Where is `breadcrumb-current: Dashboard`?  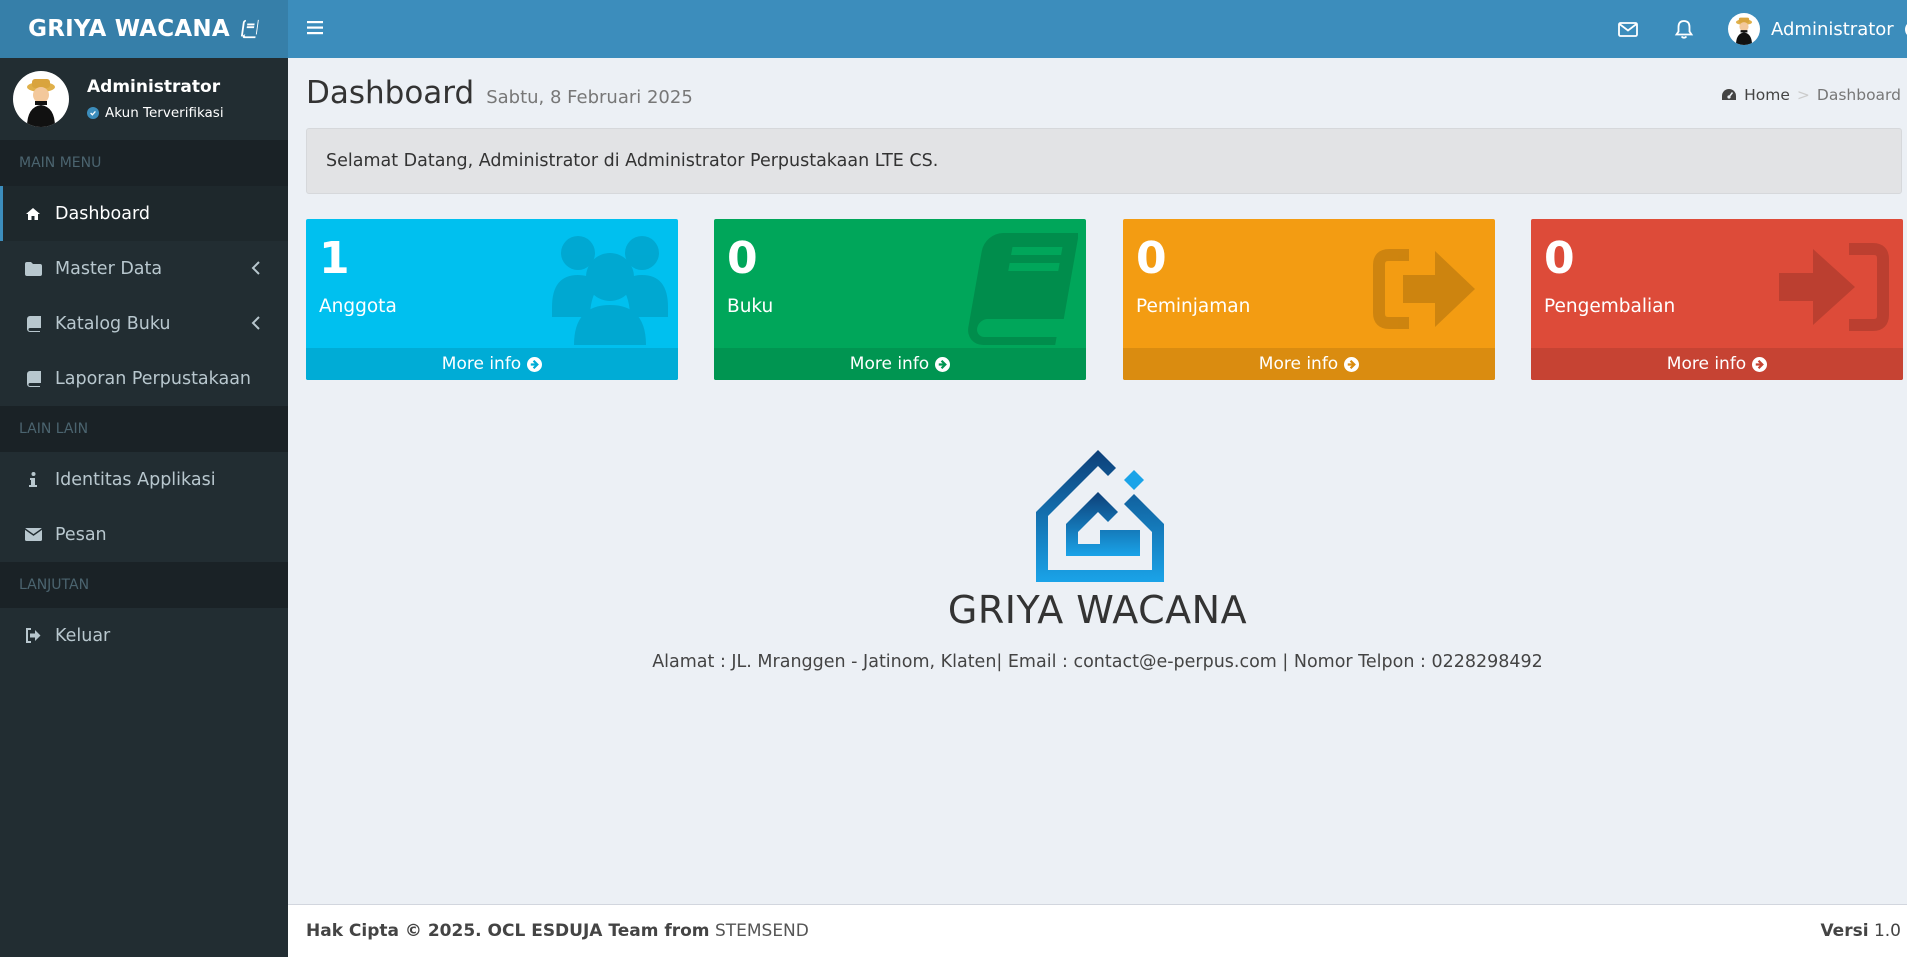 breadcrumb-current: Dashboard is located at coordinates (1858, 95).